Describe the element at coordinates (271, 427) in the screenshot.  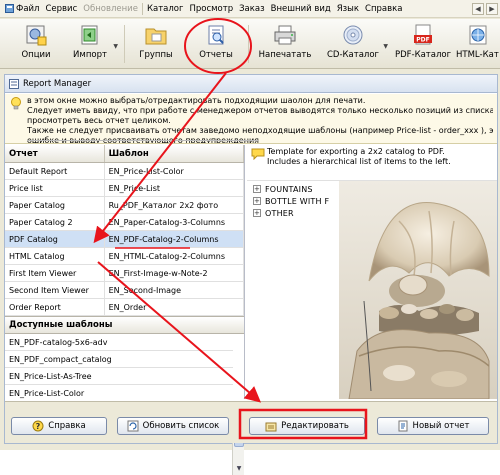
I see `edit-icon` at that location.